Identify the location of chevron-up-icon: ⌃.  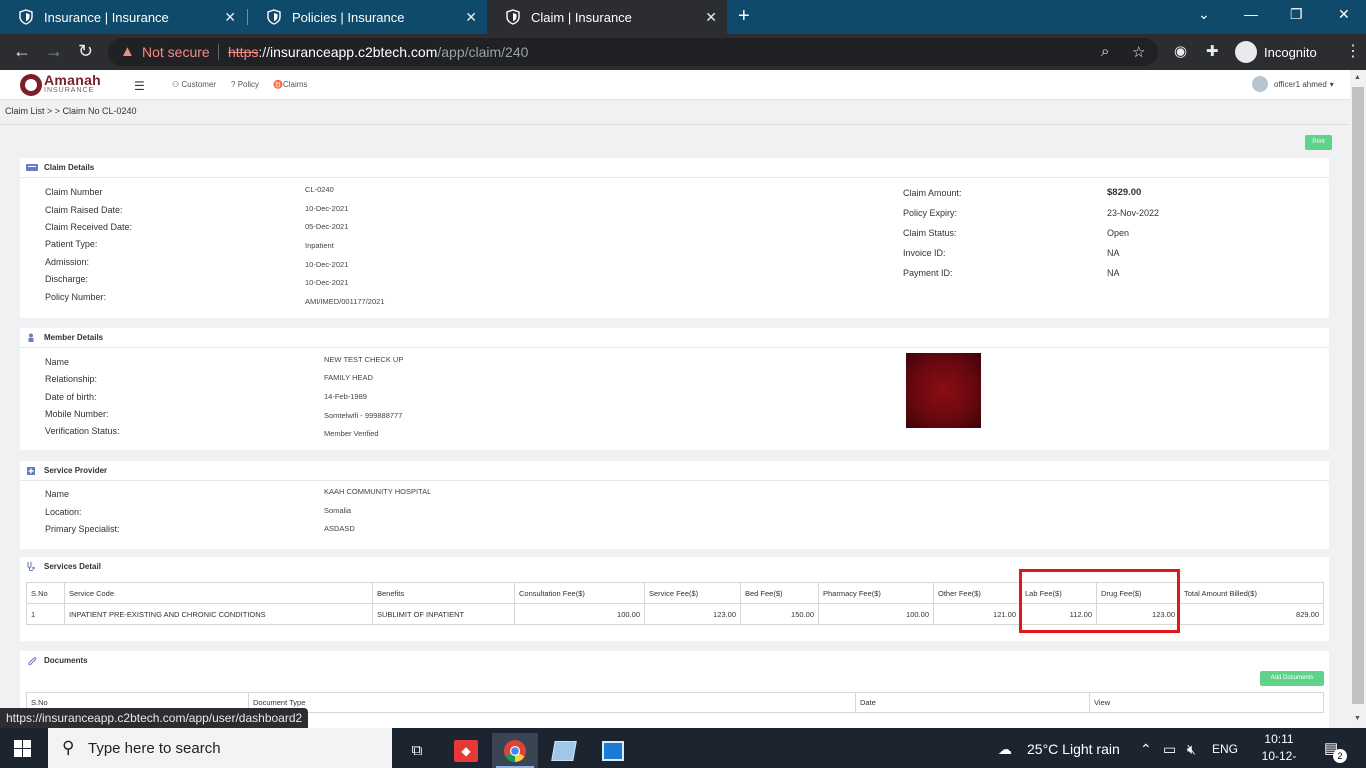
(1146, 749).